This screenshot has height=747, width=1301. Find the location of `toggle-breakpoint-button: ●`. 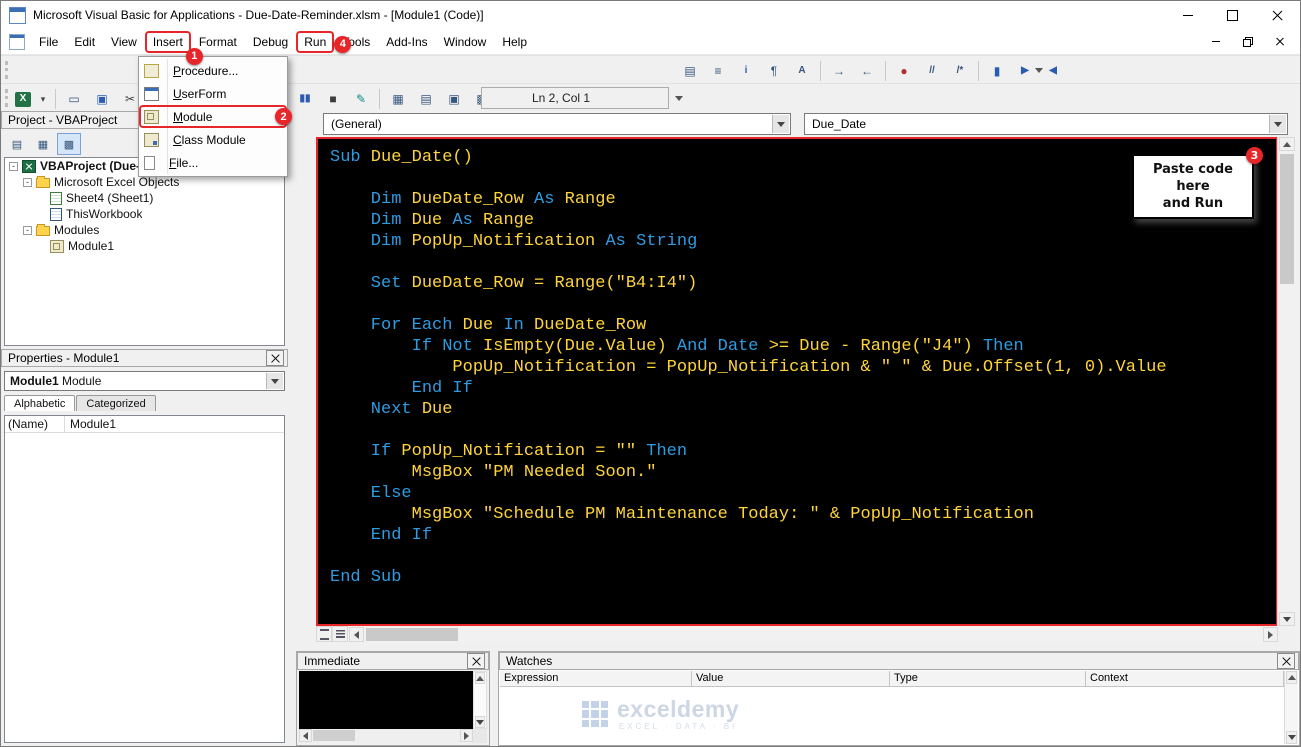

toggle-breakpoint-button: ● is located at coordinates (904, 71).